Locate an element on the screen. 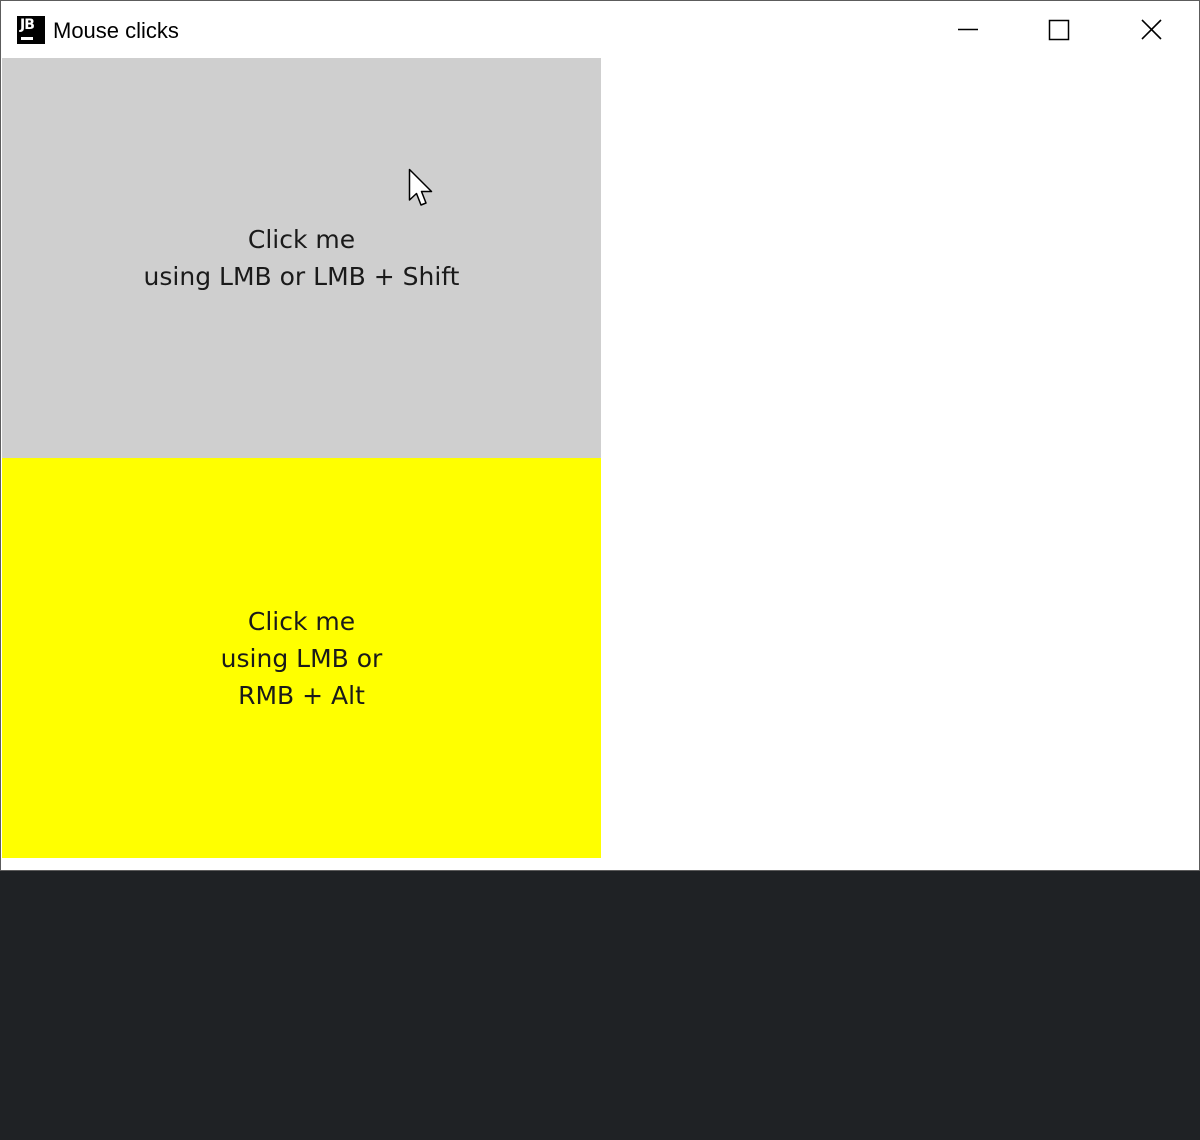 The image size is (1200, 1140). gray-panel-line-2: using LMB or LMB + Shift is located at coordinates (301, 276).